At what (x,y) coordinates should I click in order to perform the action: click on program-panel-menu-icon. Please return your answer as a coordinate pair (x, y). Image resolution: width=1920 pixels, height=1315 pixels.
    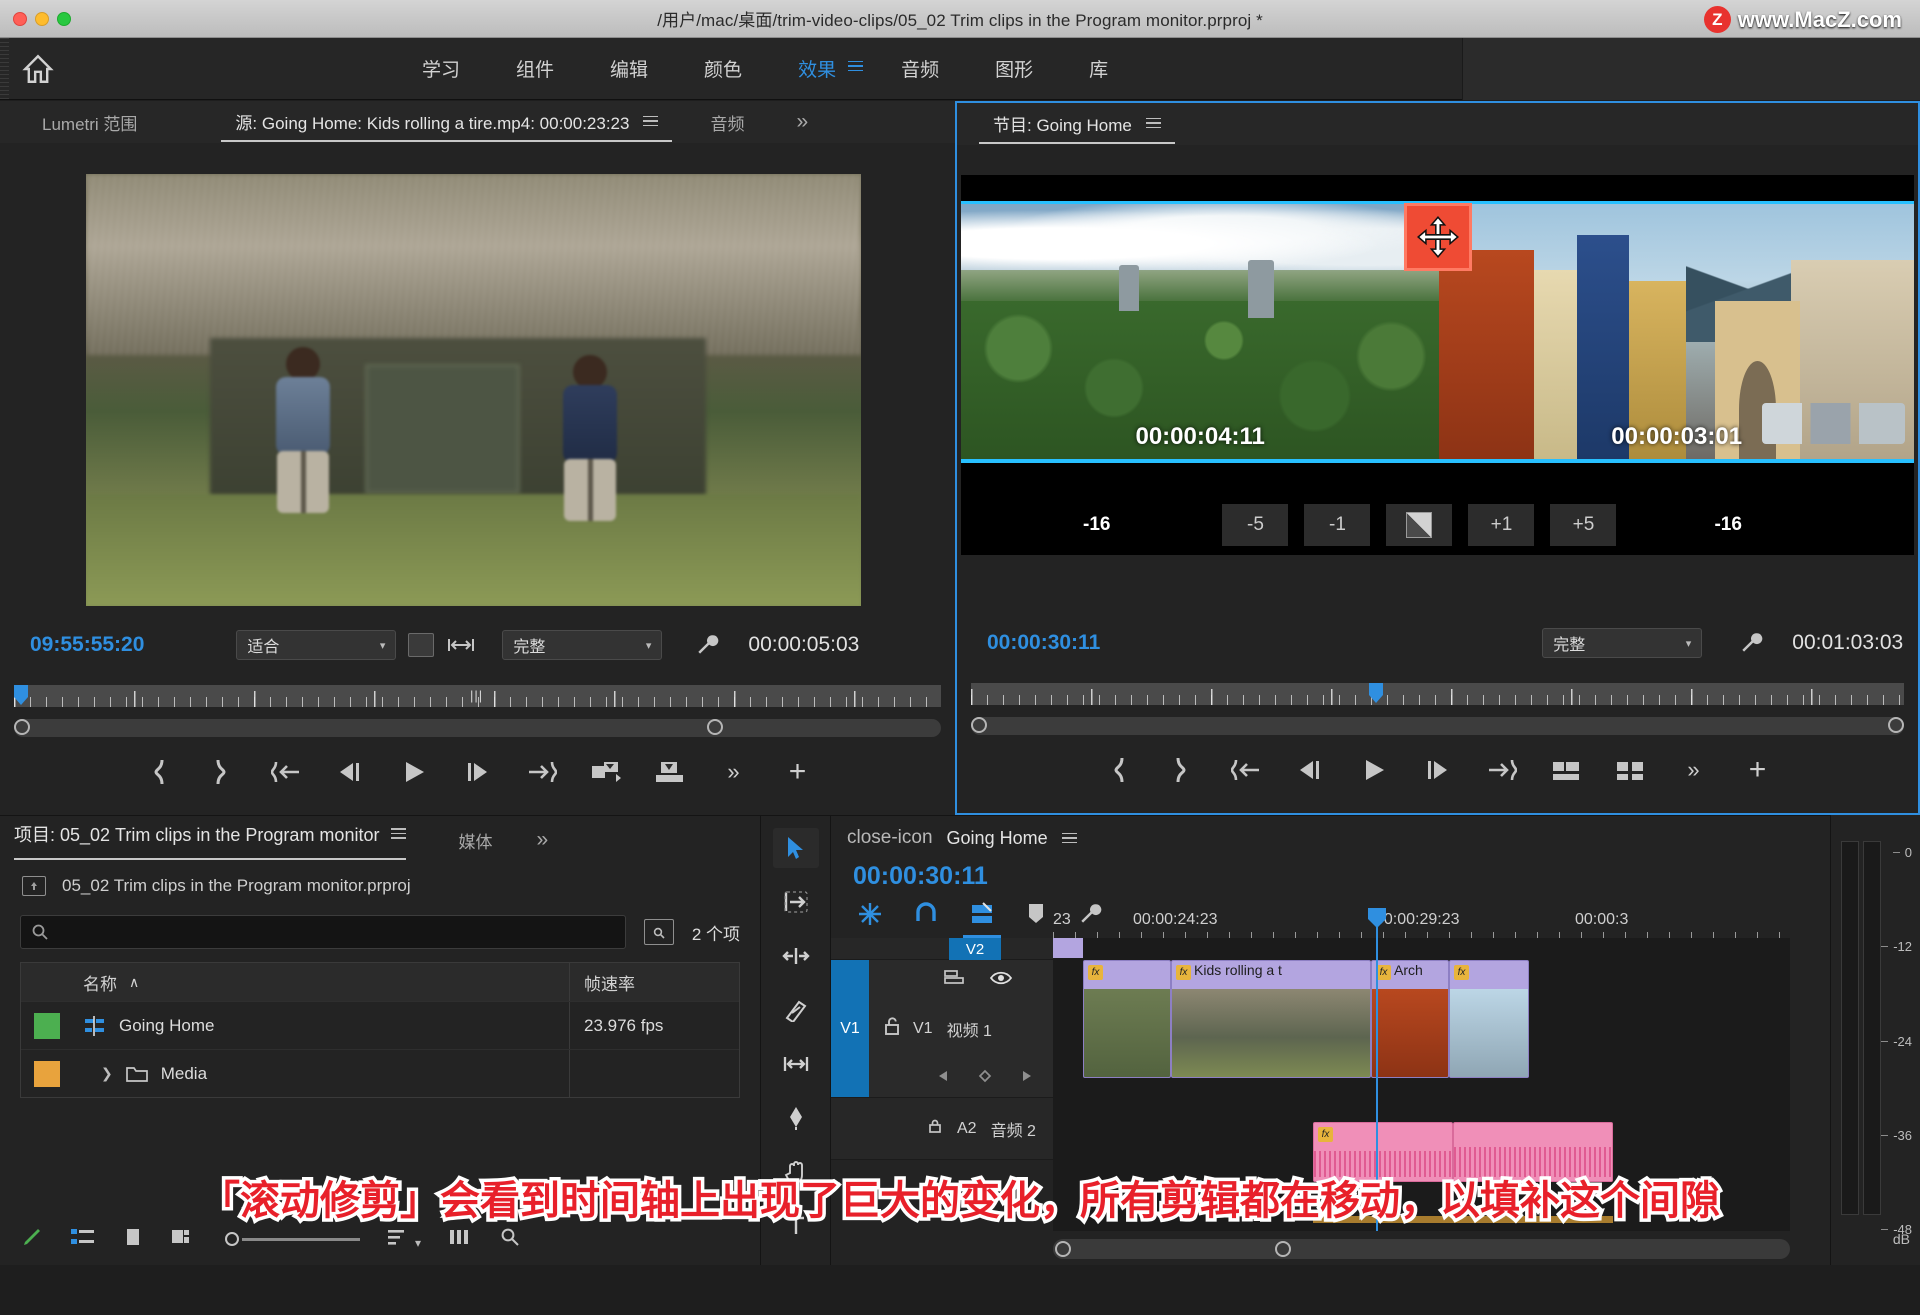
    Looking at the image, I should click on (1153, 123).